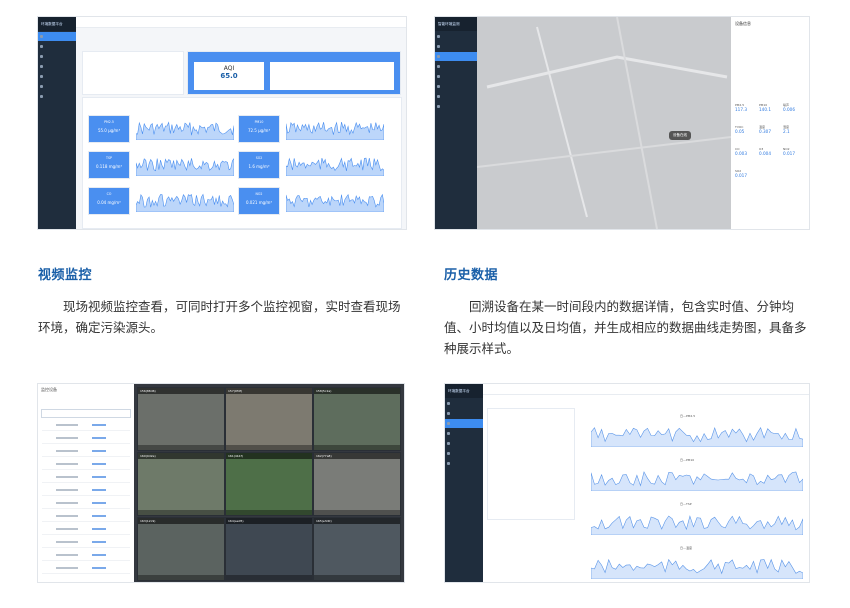 The image size is (850, 608). What do you see at coordinates (746, 135) in the screenshot?
I see `reading-cell: TVOC 0.05` at bounding box center [746, 135].